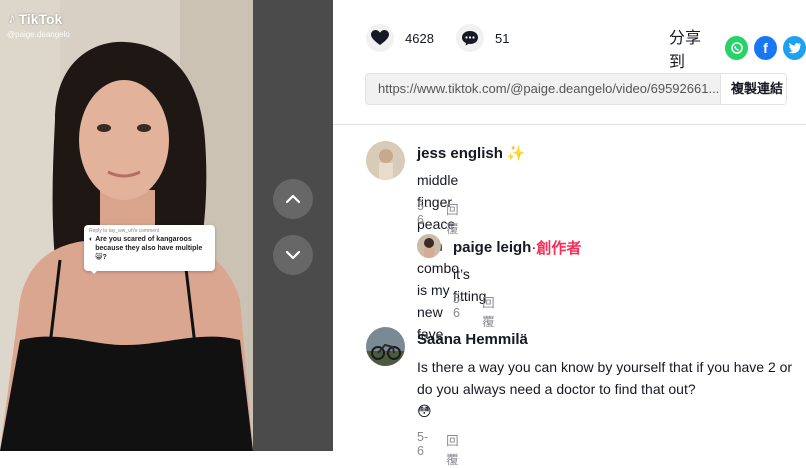  I want to click on reply-sticker-tail, so click(94, 271).